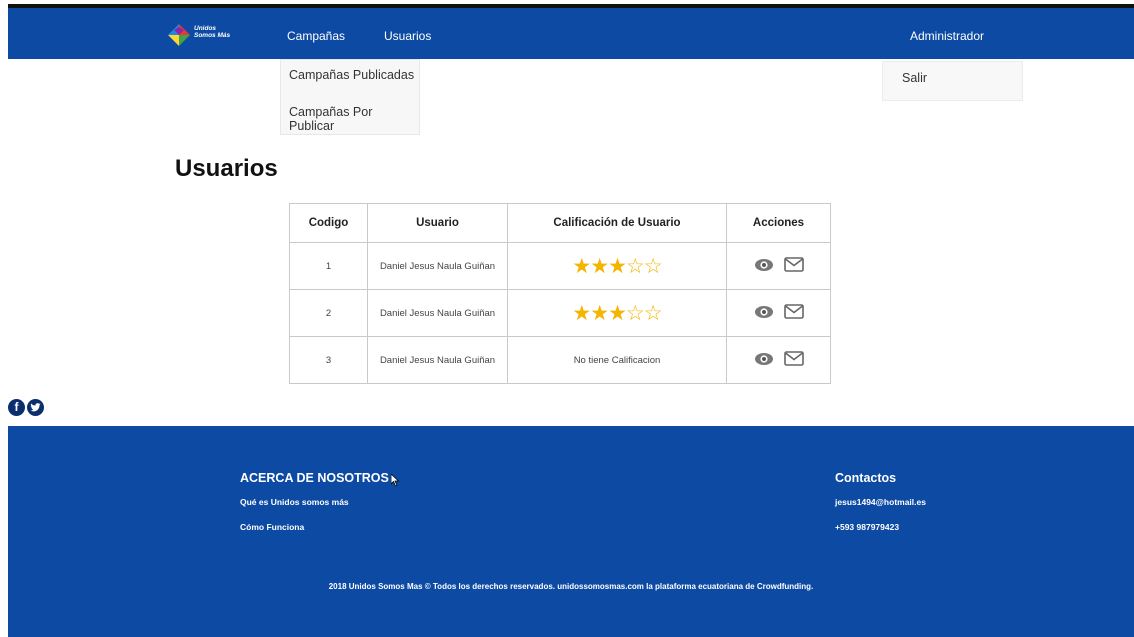 Image resolution: width=1134 pixels, height=637 pixels. Describe the element at coordinates (867, 527) in the screenshot. I see `footer-phone: +593 987979423` at that location.